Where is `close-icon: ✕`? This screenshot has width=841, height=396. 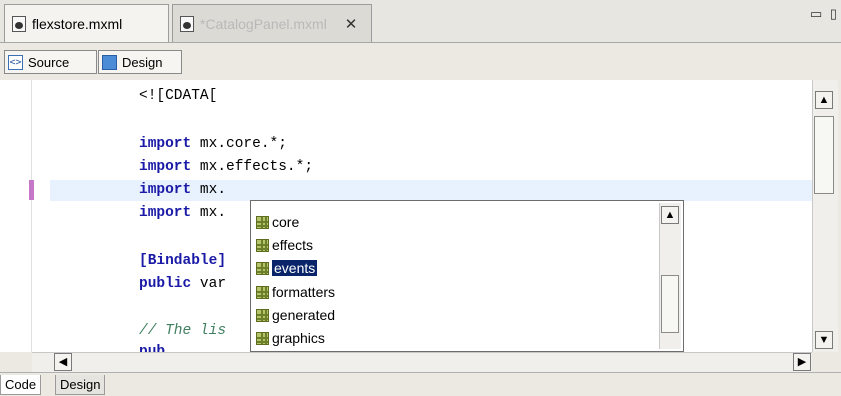
close-icon: ✕ is located at coordinates (351, 24).